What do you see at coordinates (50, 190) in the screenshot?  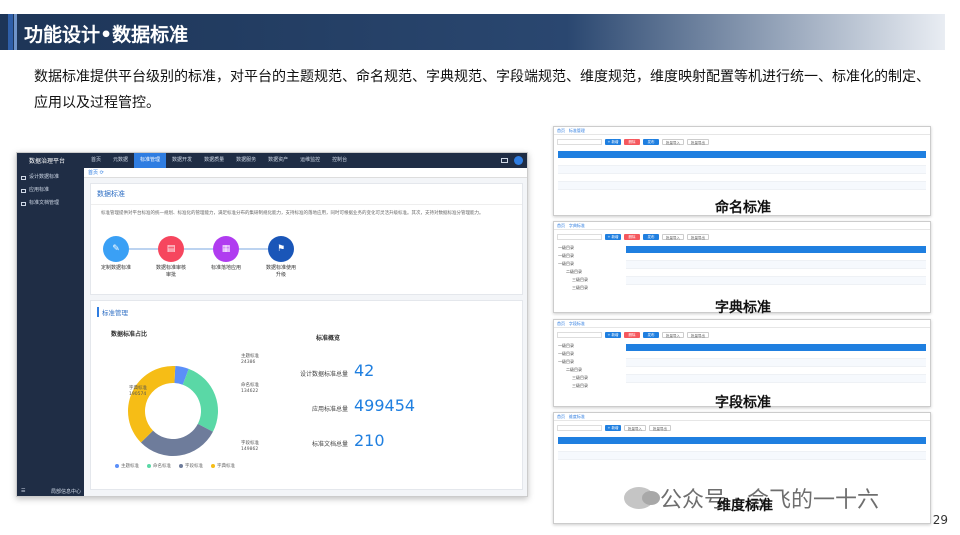 I see `sidebar-item: 应用标准` at bounding box center [50, 190].